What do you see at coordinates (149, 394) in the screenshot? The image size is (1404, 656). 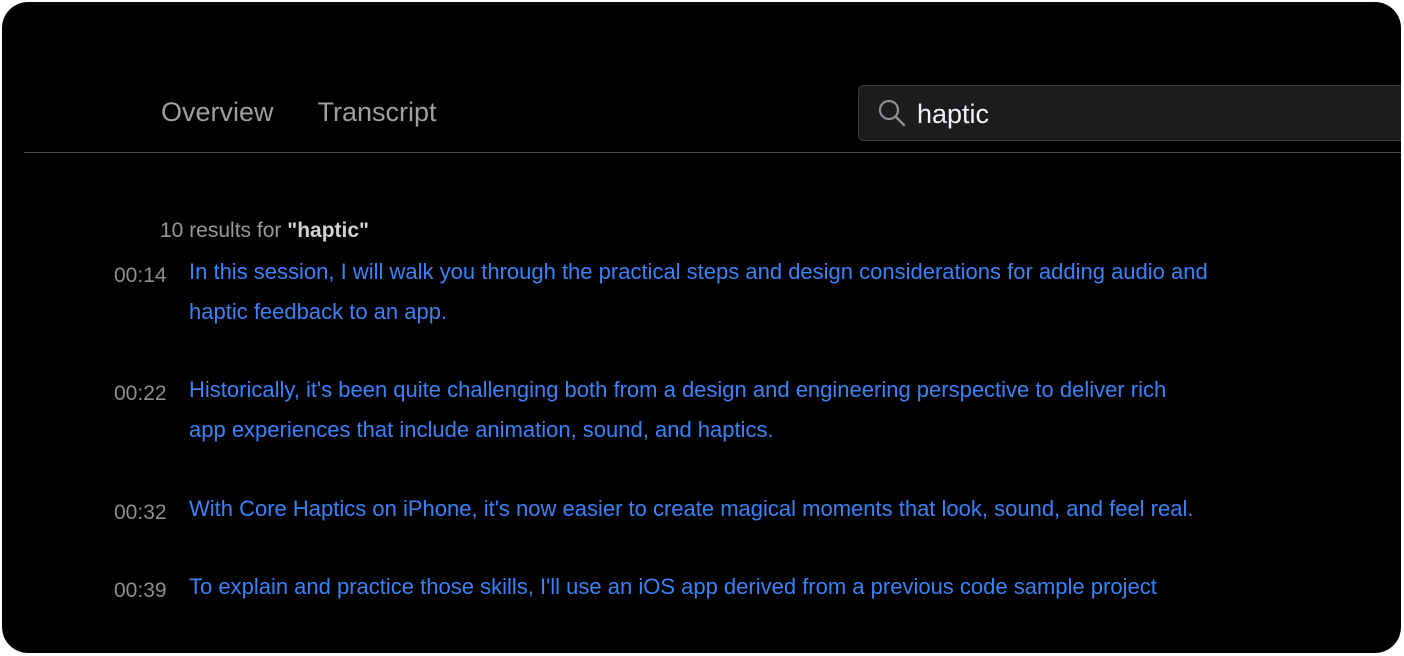 I see `result-timestamp: 00:22` at bounding box center [149, 394].